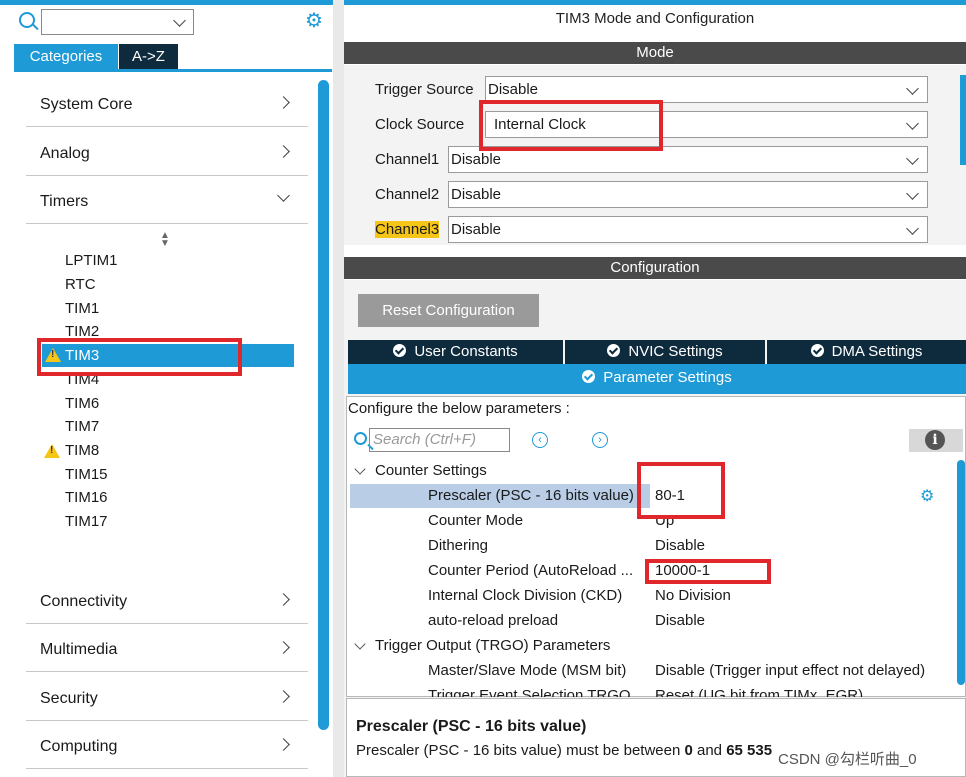 This screenshot has height=777, width=966. I want to click on tab-user-constants: User Constants, so click(455, 352).